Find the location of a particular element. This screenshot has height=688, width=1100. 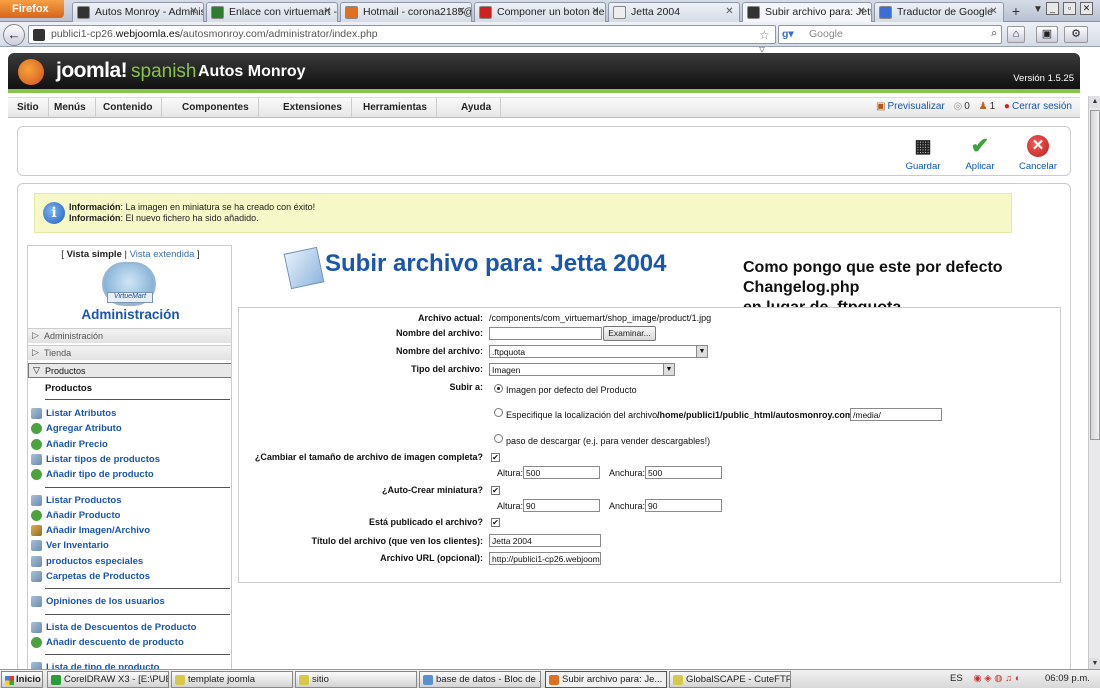

vertical-scrollbar: ▲ ▼ is located at coordinates (1094, 383).